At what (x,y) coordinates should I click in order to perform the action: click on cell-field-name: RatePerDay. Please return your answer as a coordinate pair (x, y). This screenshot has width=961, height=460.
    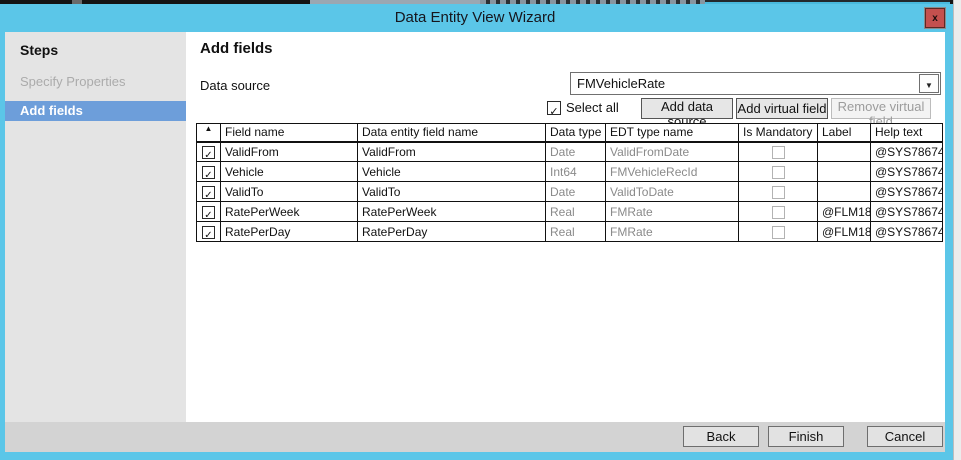
    Looking at the image, I should click on (289, 231).